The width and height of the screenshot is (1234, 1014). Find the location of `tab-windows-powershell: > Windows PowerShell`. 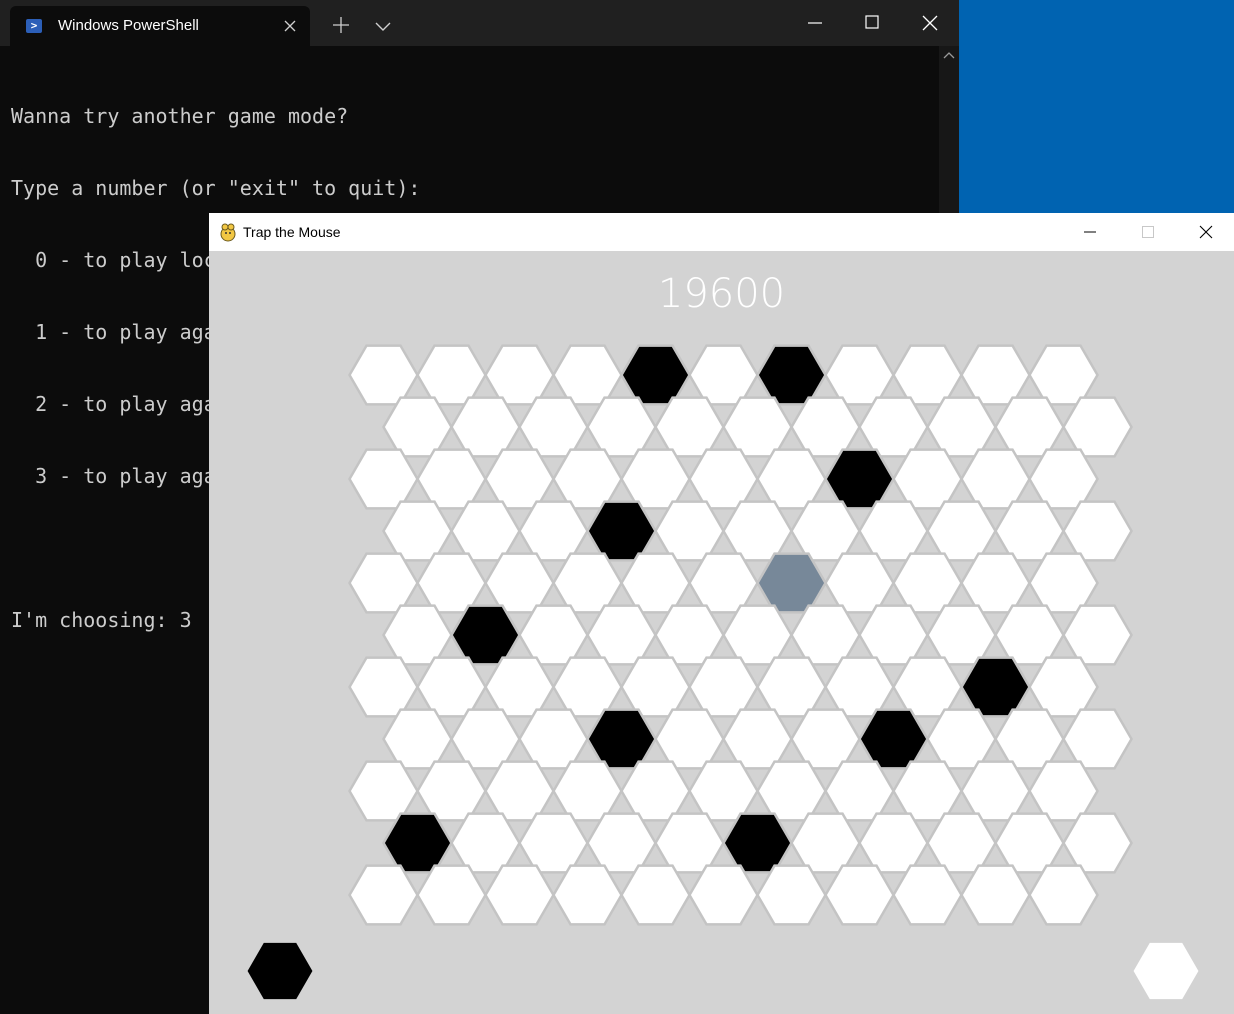

tab-windows-powershell: > Windows PowerShell is located at coordinates (160, 26).